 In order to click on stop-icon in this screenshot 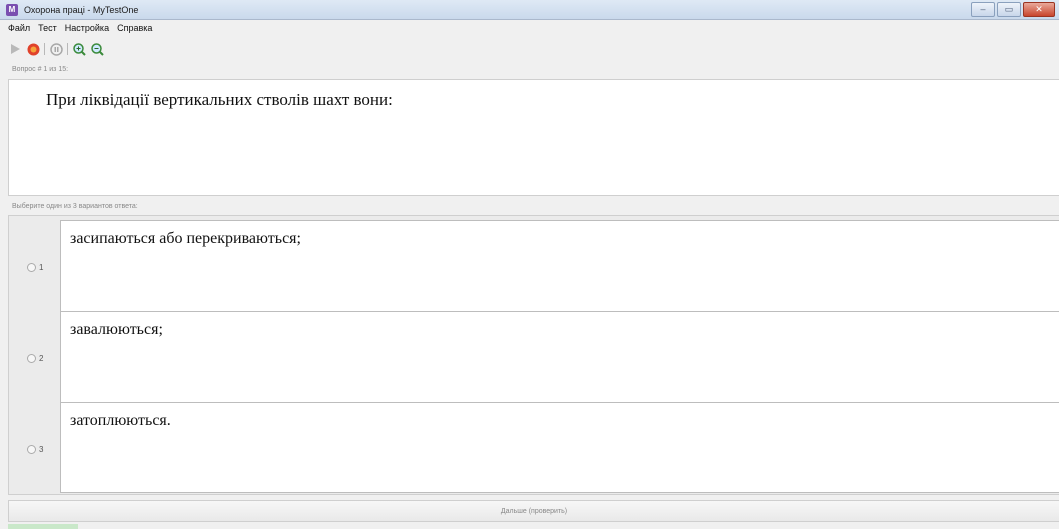, I will do `click(33, 49)`.